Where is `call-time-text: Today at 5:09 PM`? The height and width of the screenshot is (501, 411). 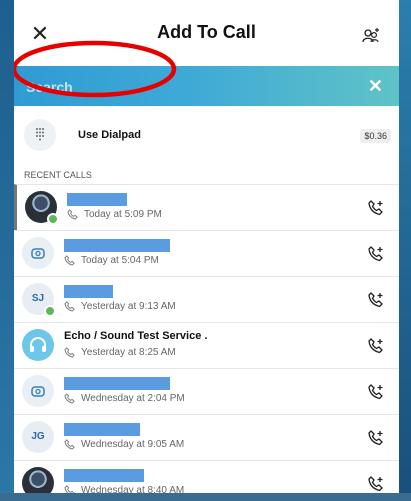
call-time-text: Today at 5:09 PM is located at coordinates (123, 214).